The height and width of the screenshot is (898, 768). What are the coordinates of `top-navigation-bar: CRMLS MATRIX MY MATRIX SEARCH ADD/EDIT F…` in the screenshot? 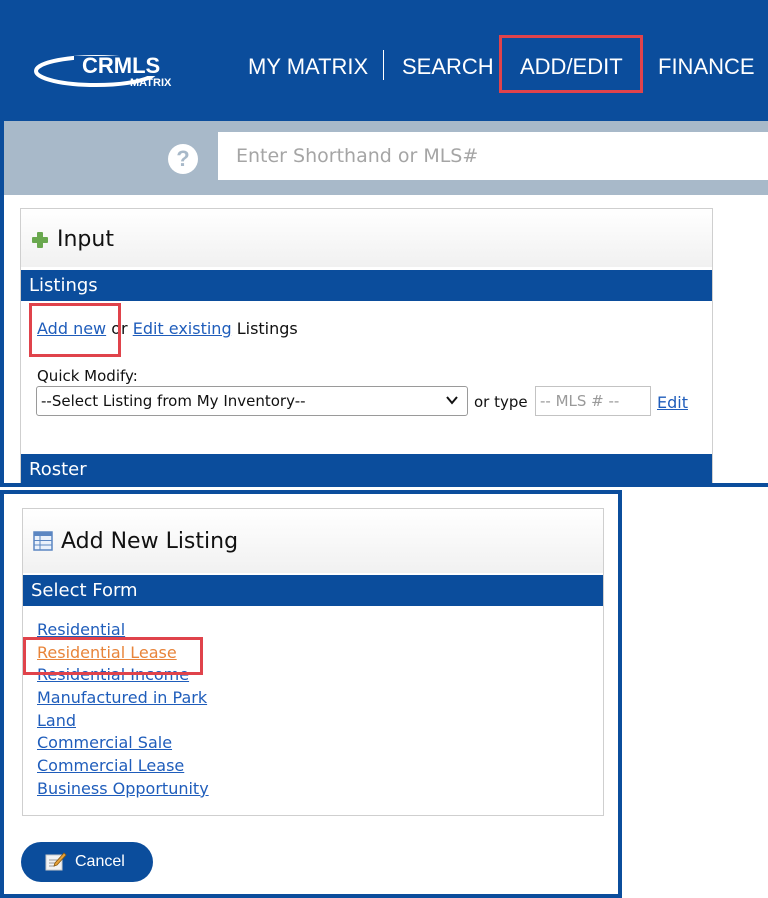 It's located at (386, 62).